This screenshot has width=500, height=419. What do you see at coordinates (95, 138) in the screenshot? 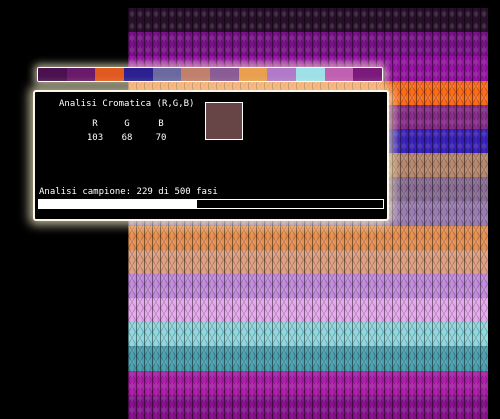
I see `red-value: 103` at bounding box center [95, 138].